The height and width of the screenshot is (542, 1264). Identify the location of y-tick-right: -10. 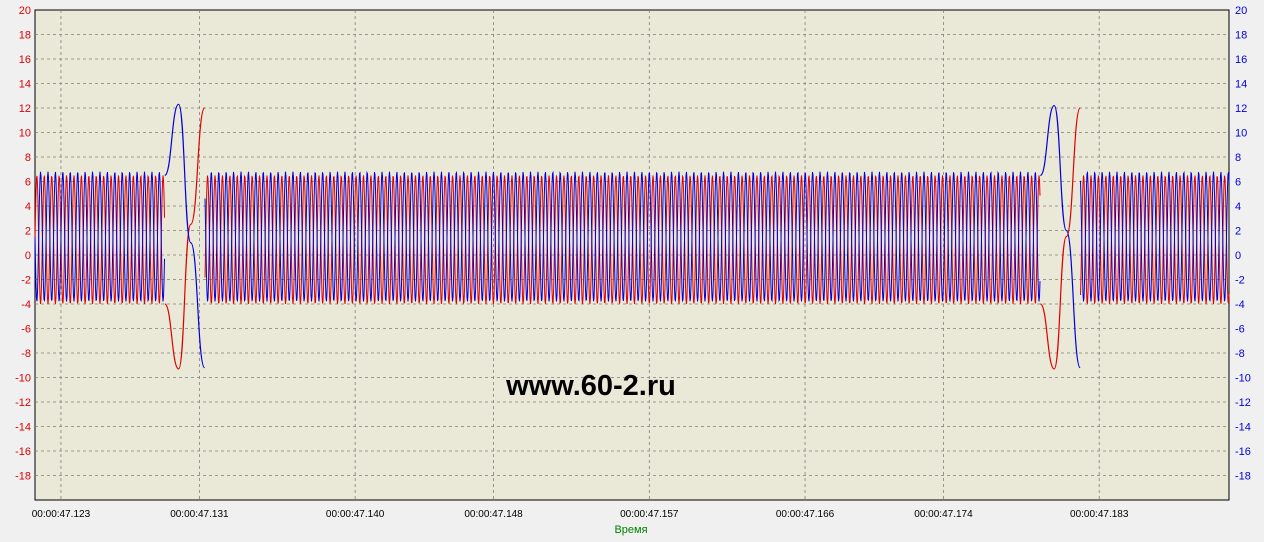
(1243, 379).